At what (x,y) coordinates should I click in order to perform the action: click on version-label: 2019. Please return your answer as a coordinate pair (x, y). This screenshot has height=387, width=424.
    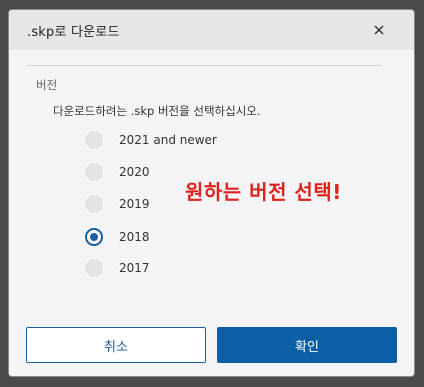
    Looking at the image, I should click on (134, 204).